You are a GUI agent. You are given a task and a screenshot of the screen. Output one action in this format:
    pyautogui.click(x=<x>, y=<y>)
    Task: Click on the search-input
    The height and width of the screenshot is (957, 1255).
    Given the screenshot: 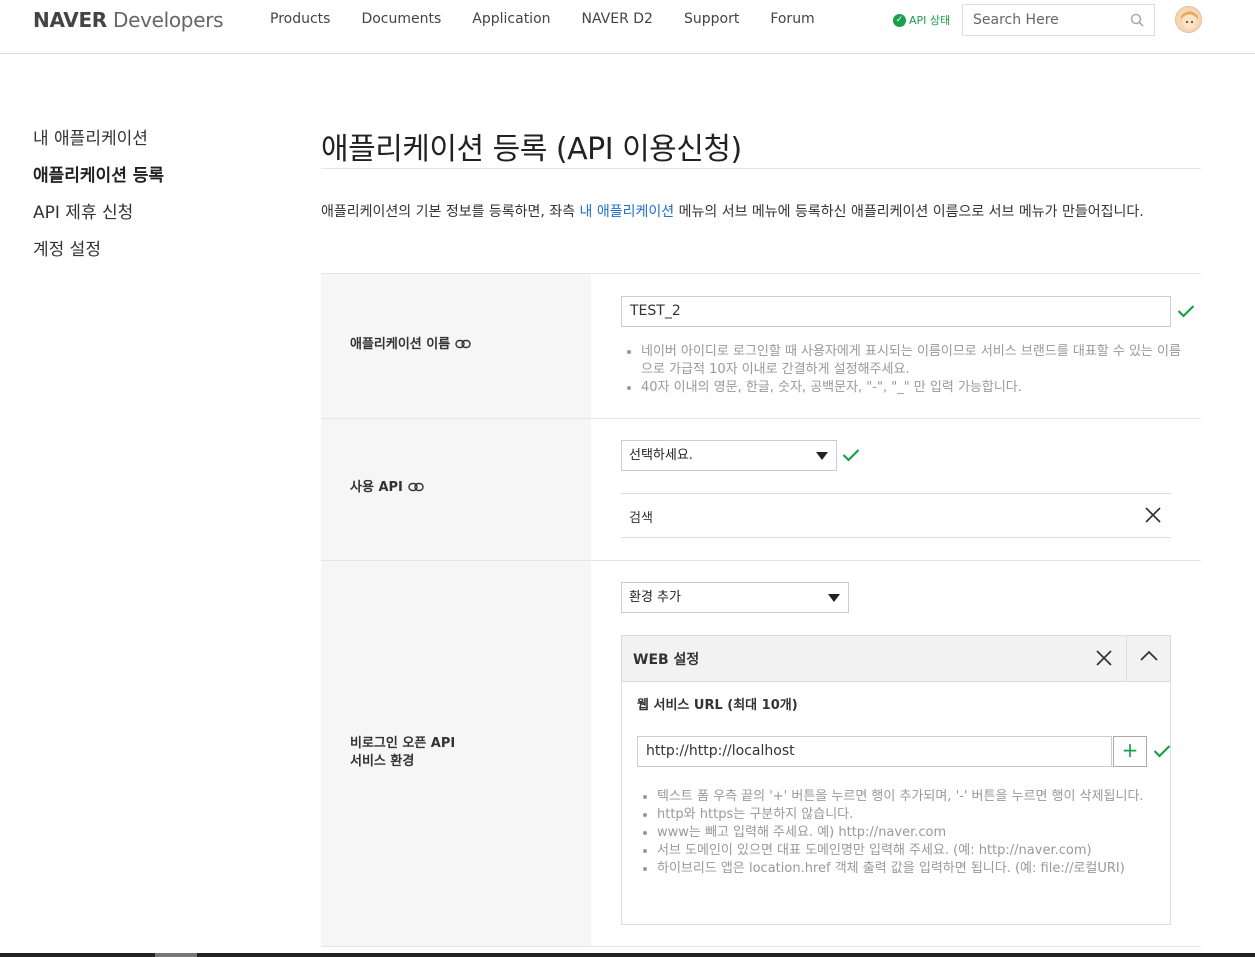 What is the action you would take?
    pyautogui.click(x=1048, y=20)
    